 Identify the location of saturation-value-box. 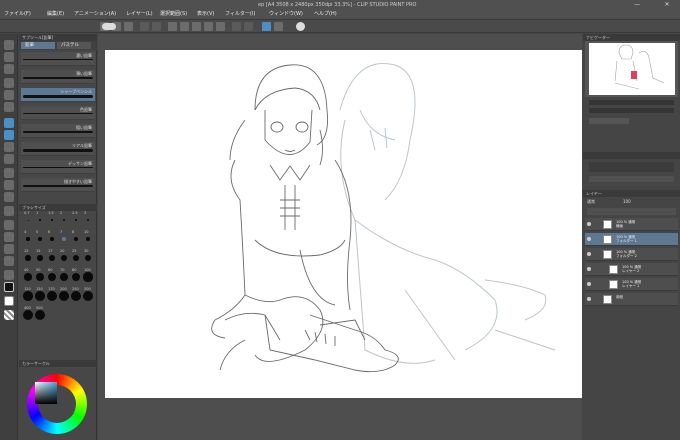
(46, 393).